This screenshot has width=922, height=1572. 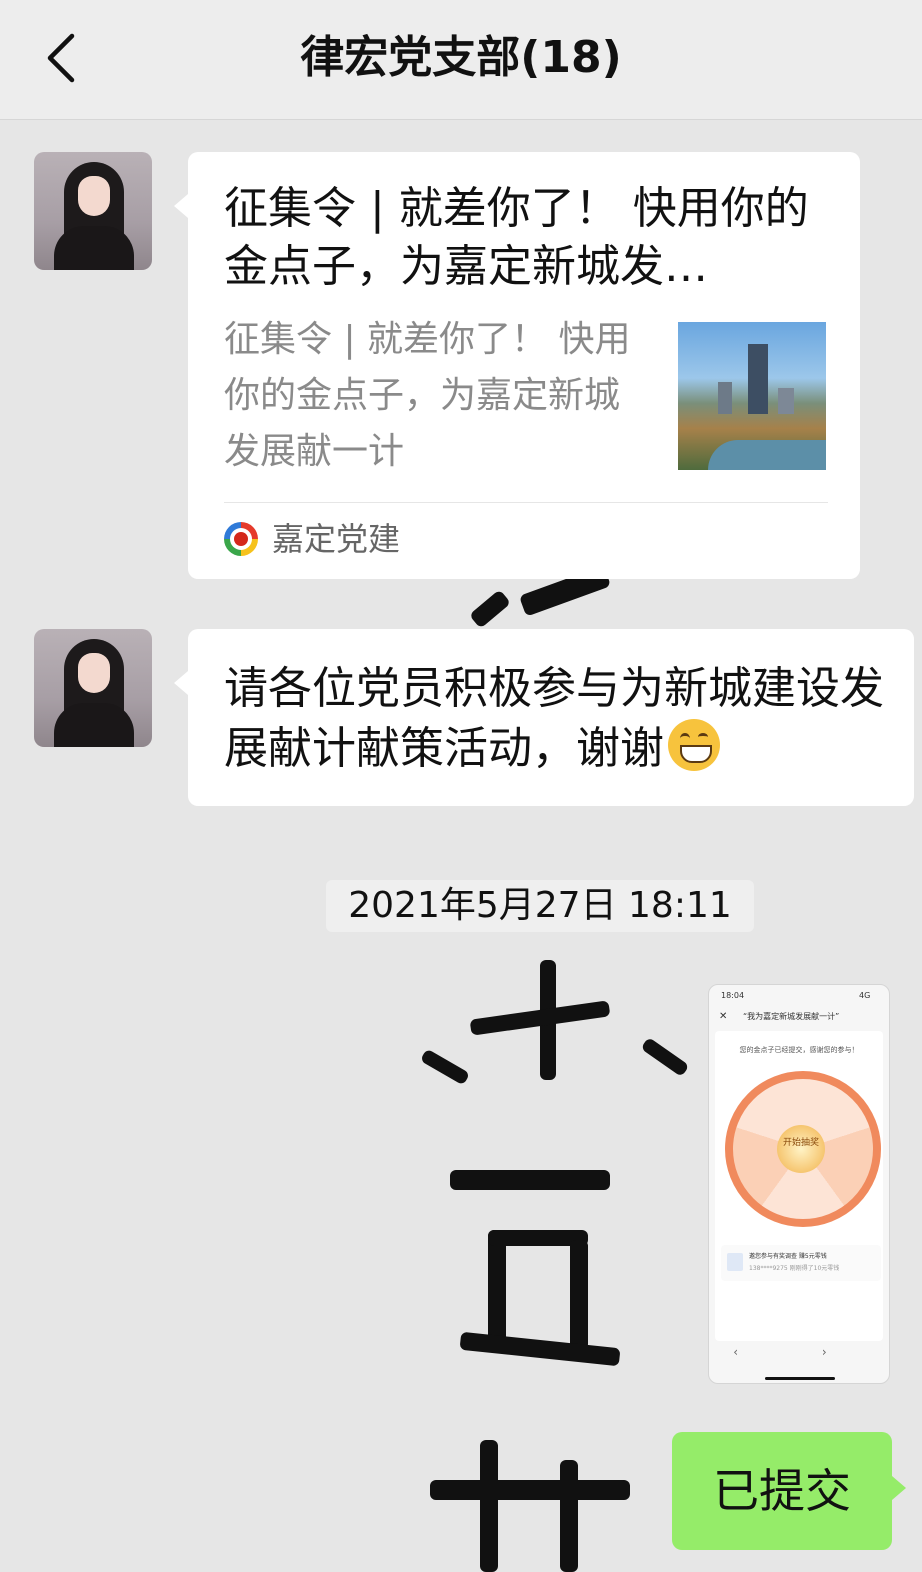 I want to click on survey-title: 邀您参与有奖调查 赚5元零钱, so click(x=788, y=1256).